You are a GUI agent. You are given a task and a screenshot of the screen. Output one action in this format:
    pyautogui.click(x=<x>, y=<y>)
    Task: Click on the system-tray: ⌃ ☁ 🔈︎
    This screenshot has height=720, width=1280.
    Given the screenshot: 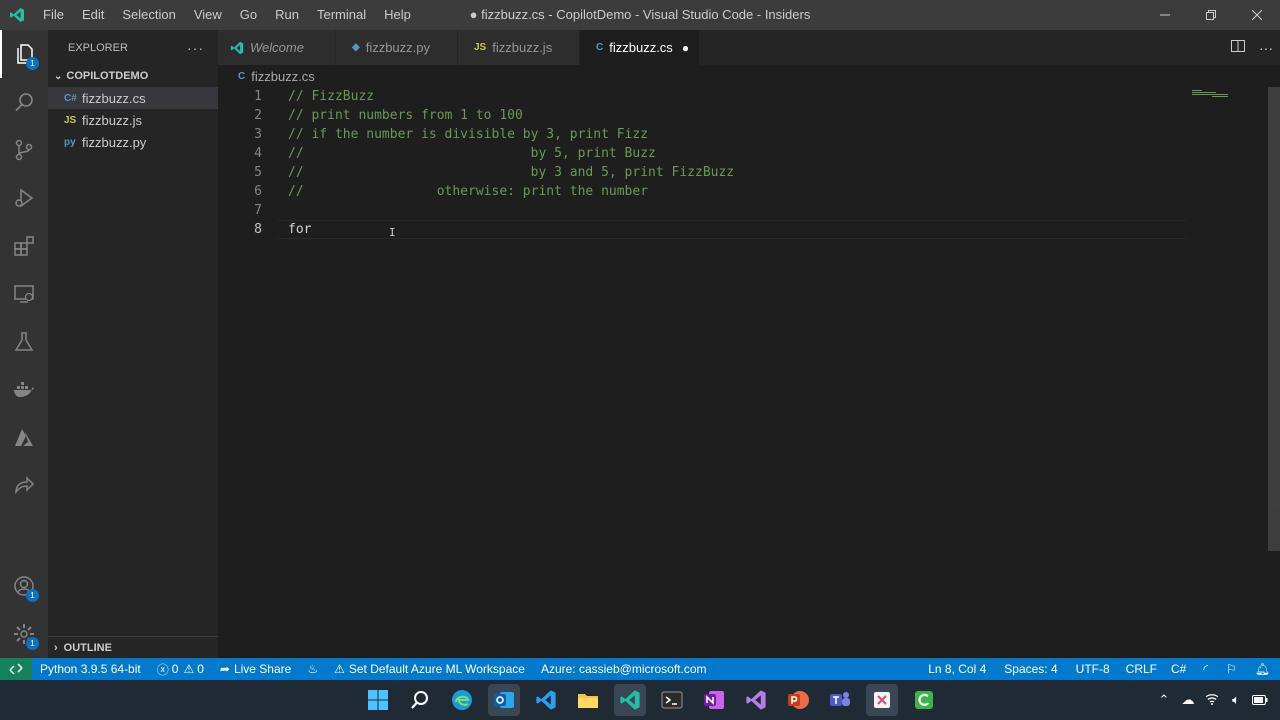 What is the action you would take?
    pyautogui.click(x=1216, y=700)
    